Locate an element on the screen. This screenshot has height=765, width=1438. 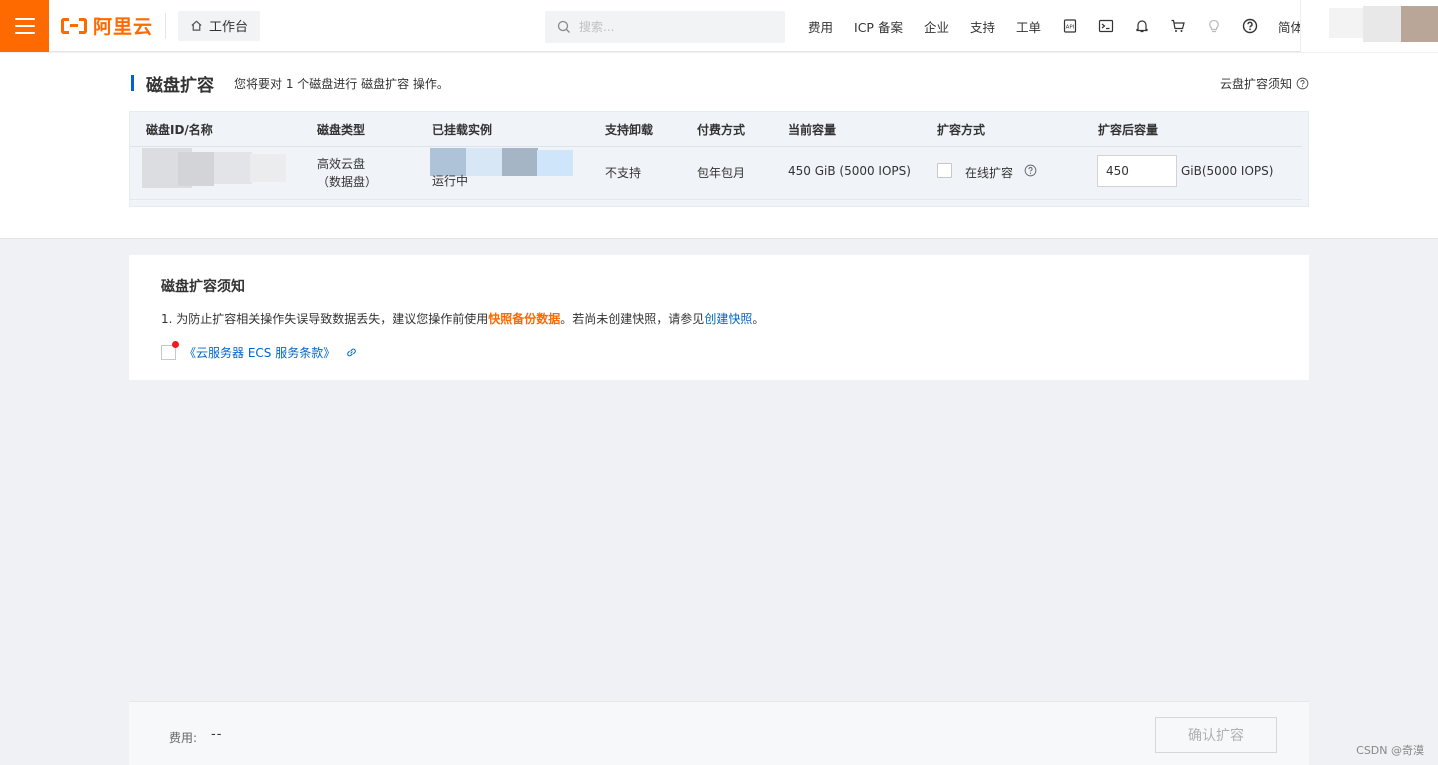
fee-value: -- is located at coordinates (217, 734).